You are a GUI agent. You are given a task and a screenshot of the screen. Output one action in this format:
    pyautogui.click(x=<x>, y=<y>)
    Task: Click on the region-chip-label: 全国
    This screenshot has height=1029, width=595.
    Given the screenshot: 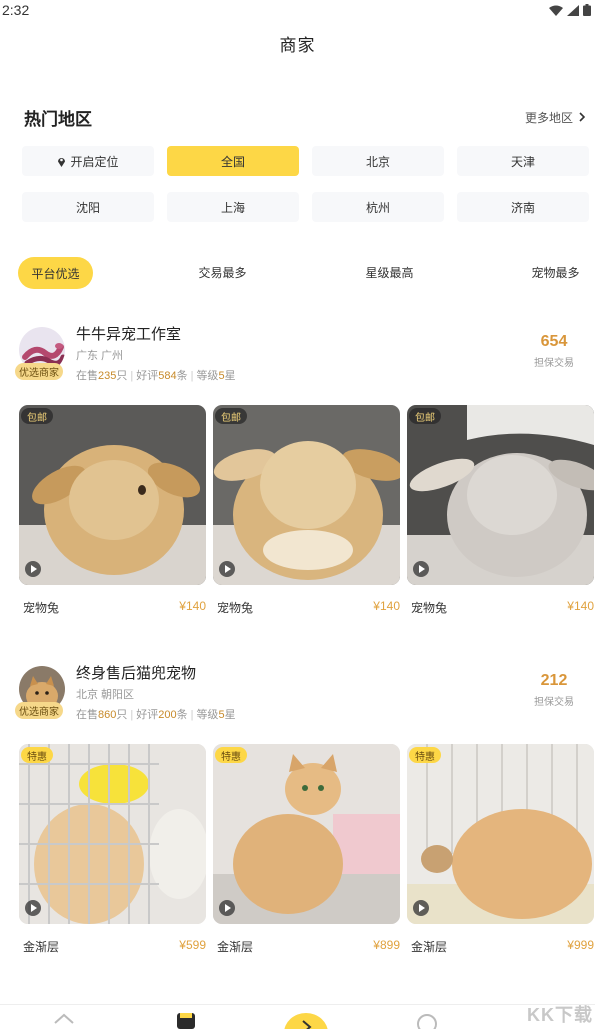 What is the action you would take?
    pyautogui.click(x=232, y=161)
    